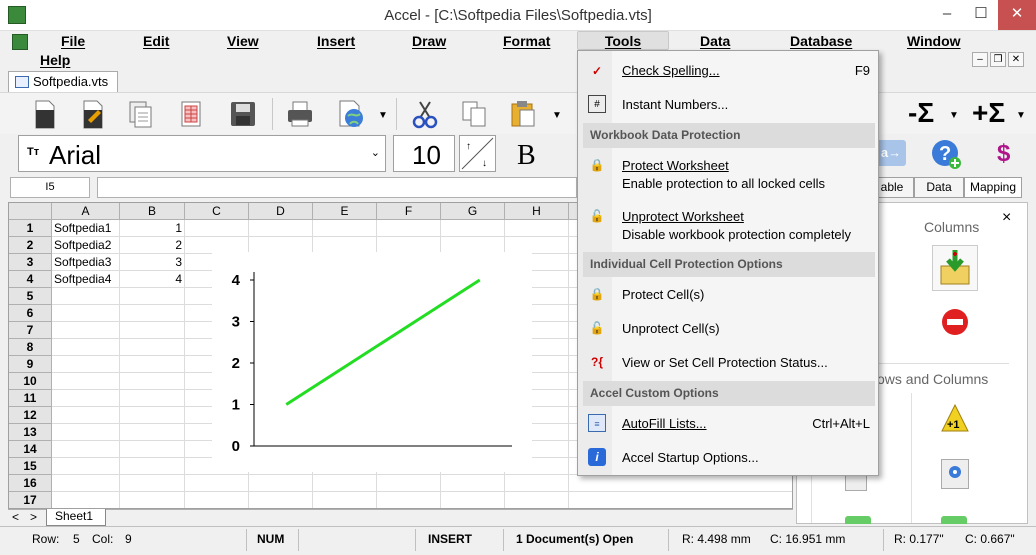 The height and width of the screenshot is (555, 1036). I want to click on menu-item-protect-cells: Protect Cell(s), so click(663, 294).